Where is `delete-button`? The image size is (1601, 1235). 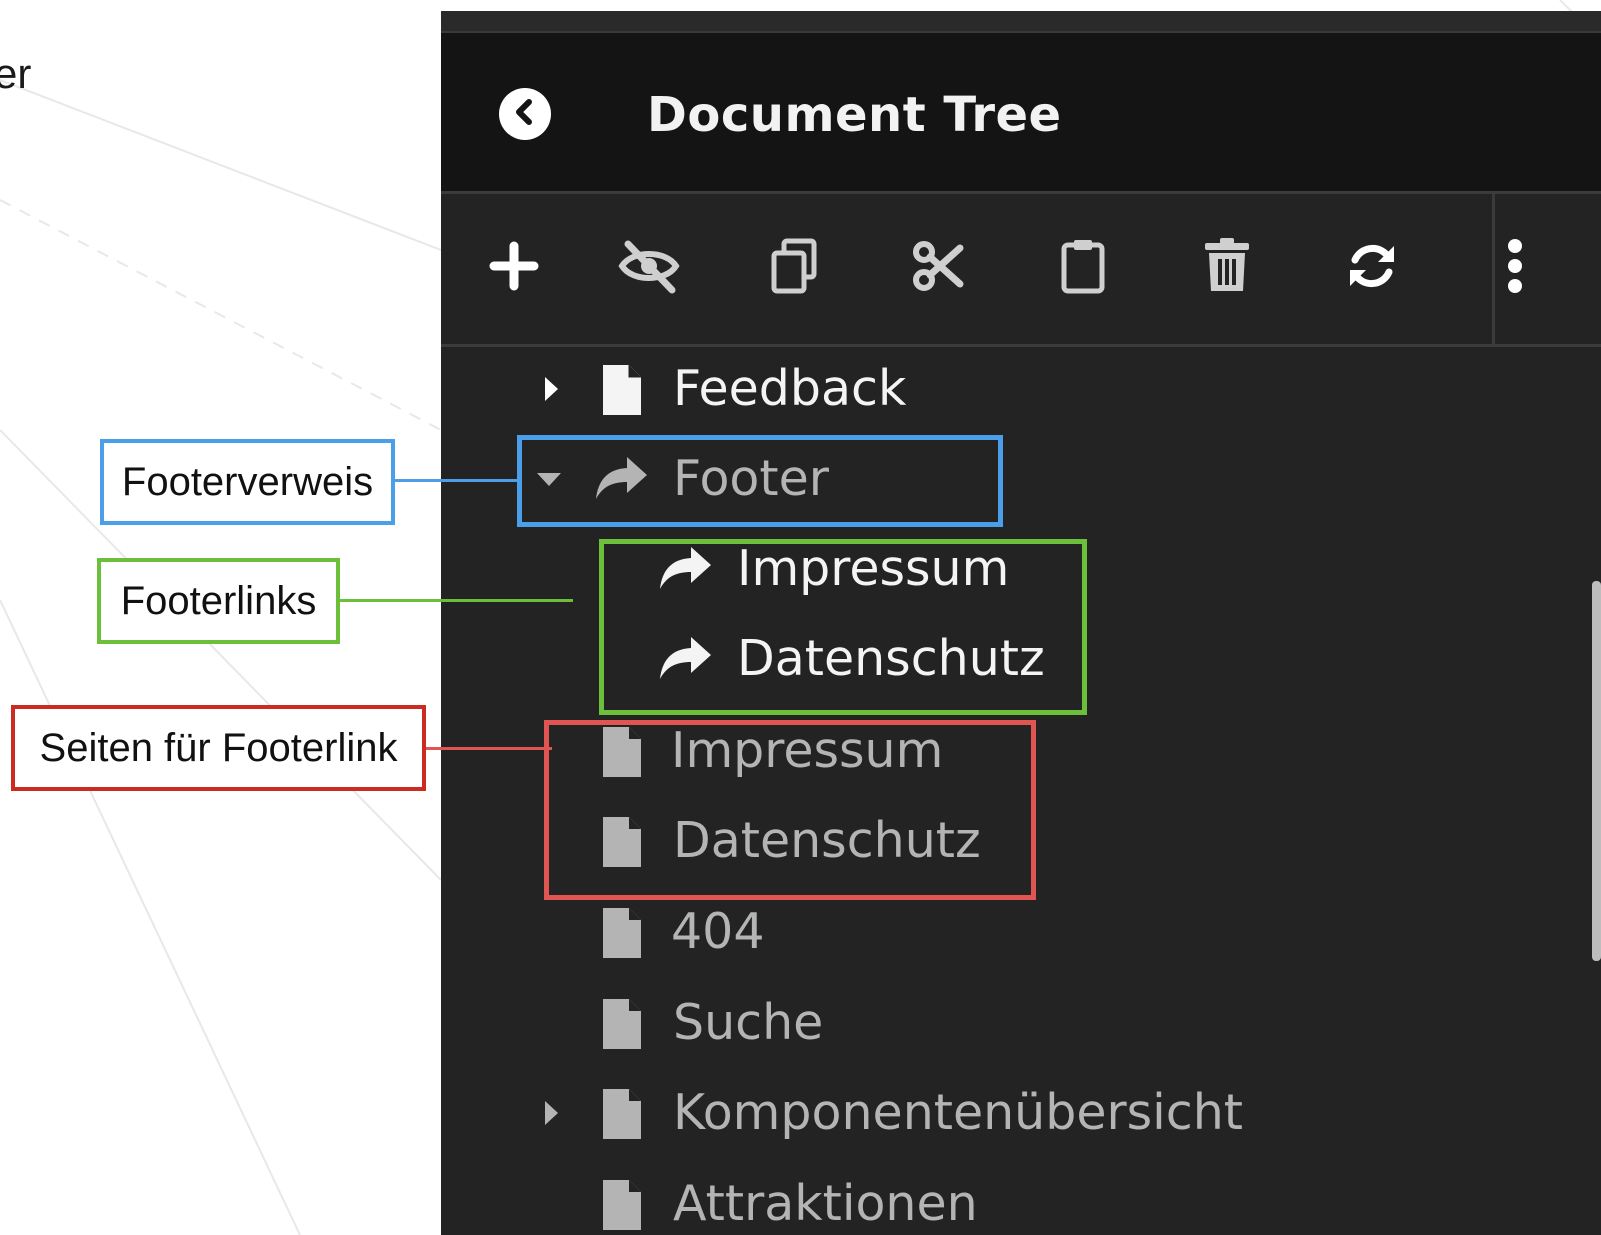
delete-button is located at coordinates (1227, 268).